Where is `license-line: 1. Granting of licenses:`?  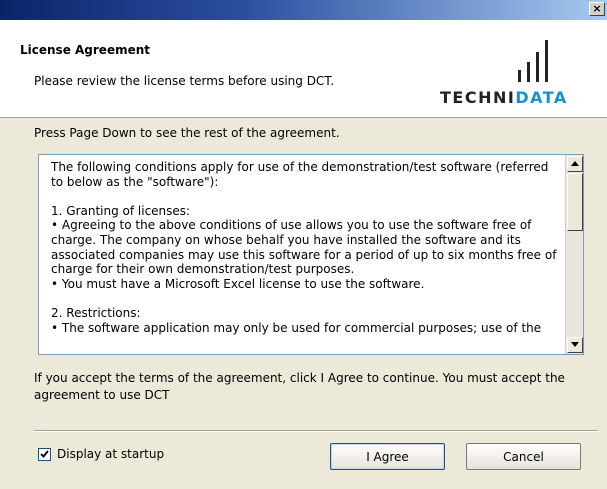
license-line: 1. Granting of licenses: is located at coordinates (121, 210).